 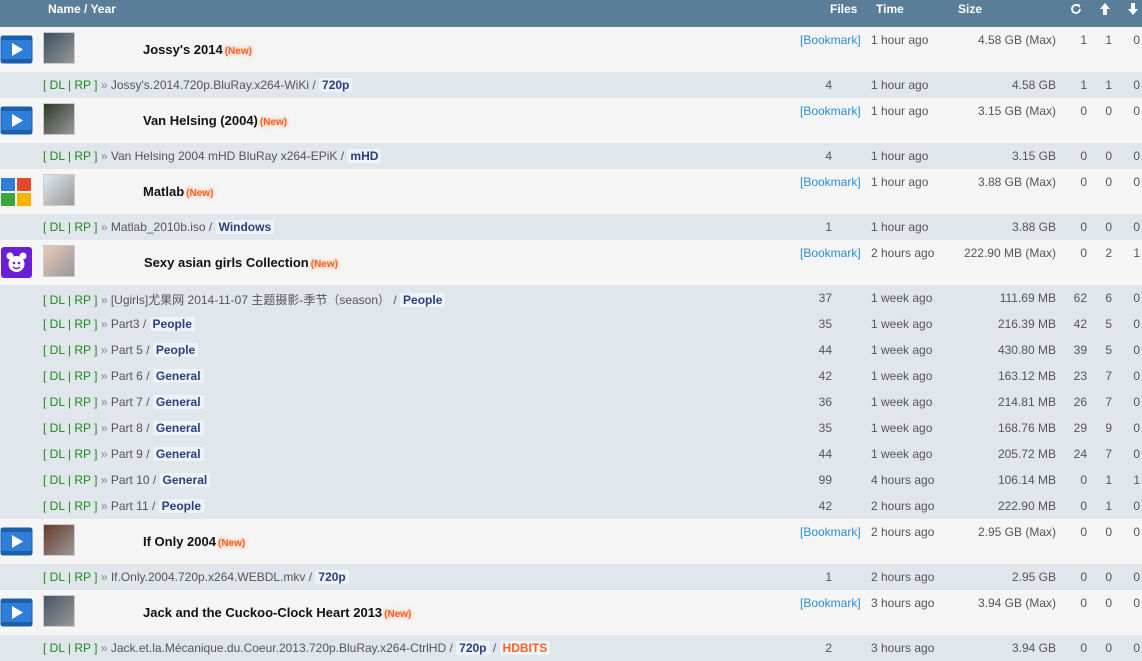 I want to click on category-tag: Windows, so click(x=245, y=227).